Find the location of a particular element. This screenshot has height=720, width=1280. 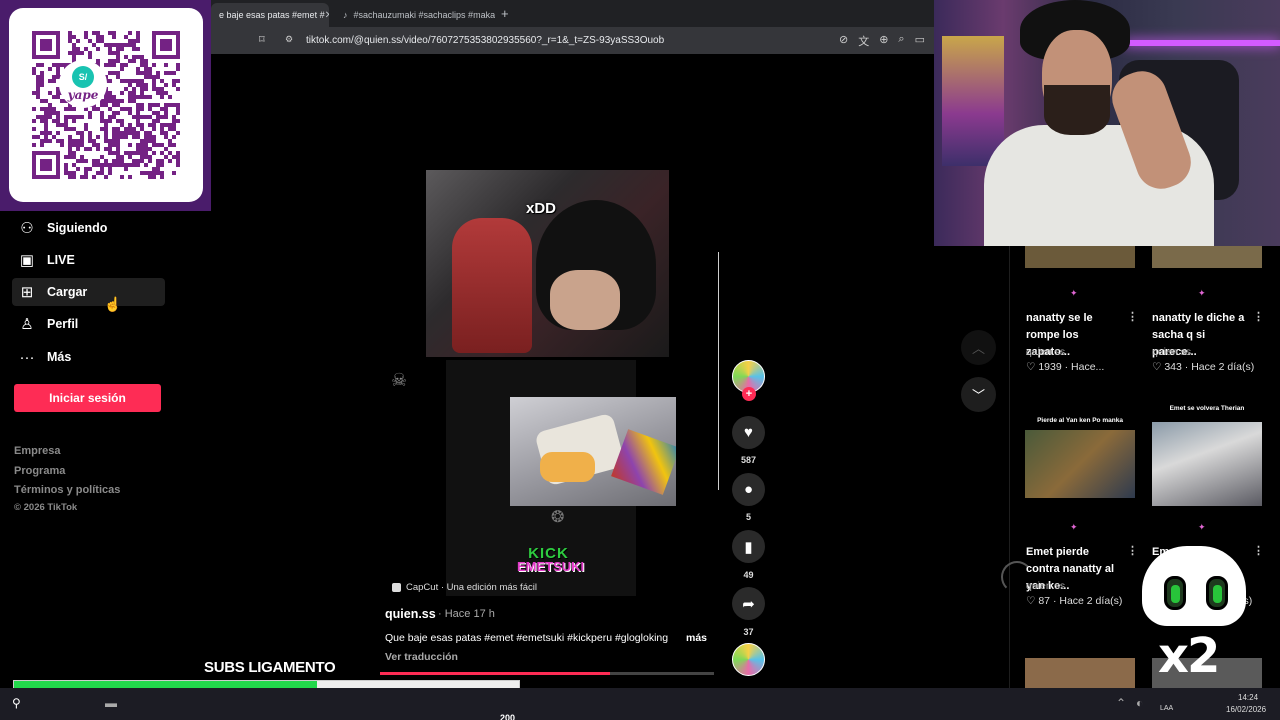

upload-icon: ⊞ is located at coordinates (27, 292).